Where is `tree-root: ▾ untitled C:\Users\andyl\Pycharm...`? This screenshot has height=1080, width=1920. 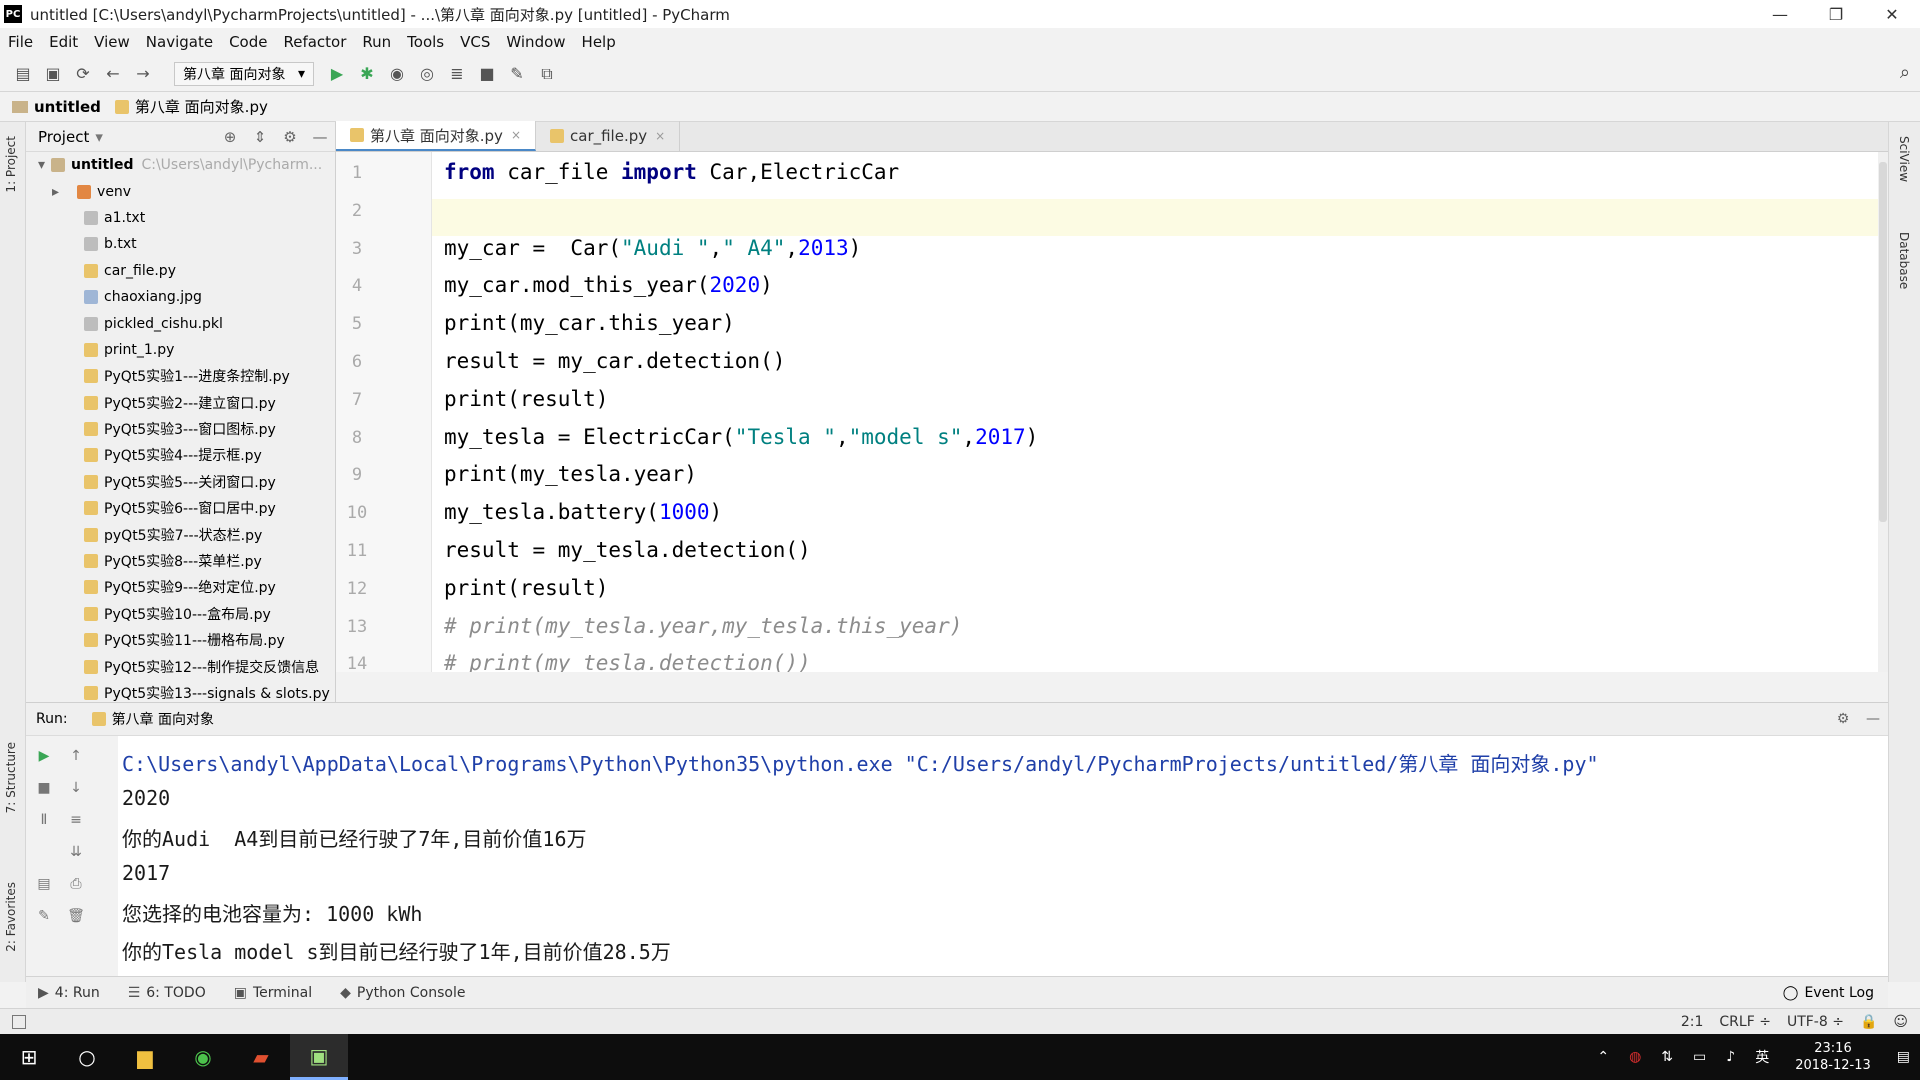
tree-root: ▾ untitled C:\Users\andyl\Pycharm... is located at coordinates (180, 165).